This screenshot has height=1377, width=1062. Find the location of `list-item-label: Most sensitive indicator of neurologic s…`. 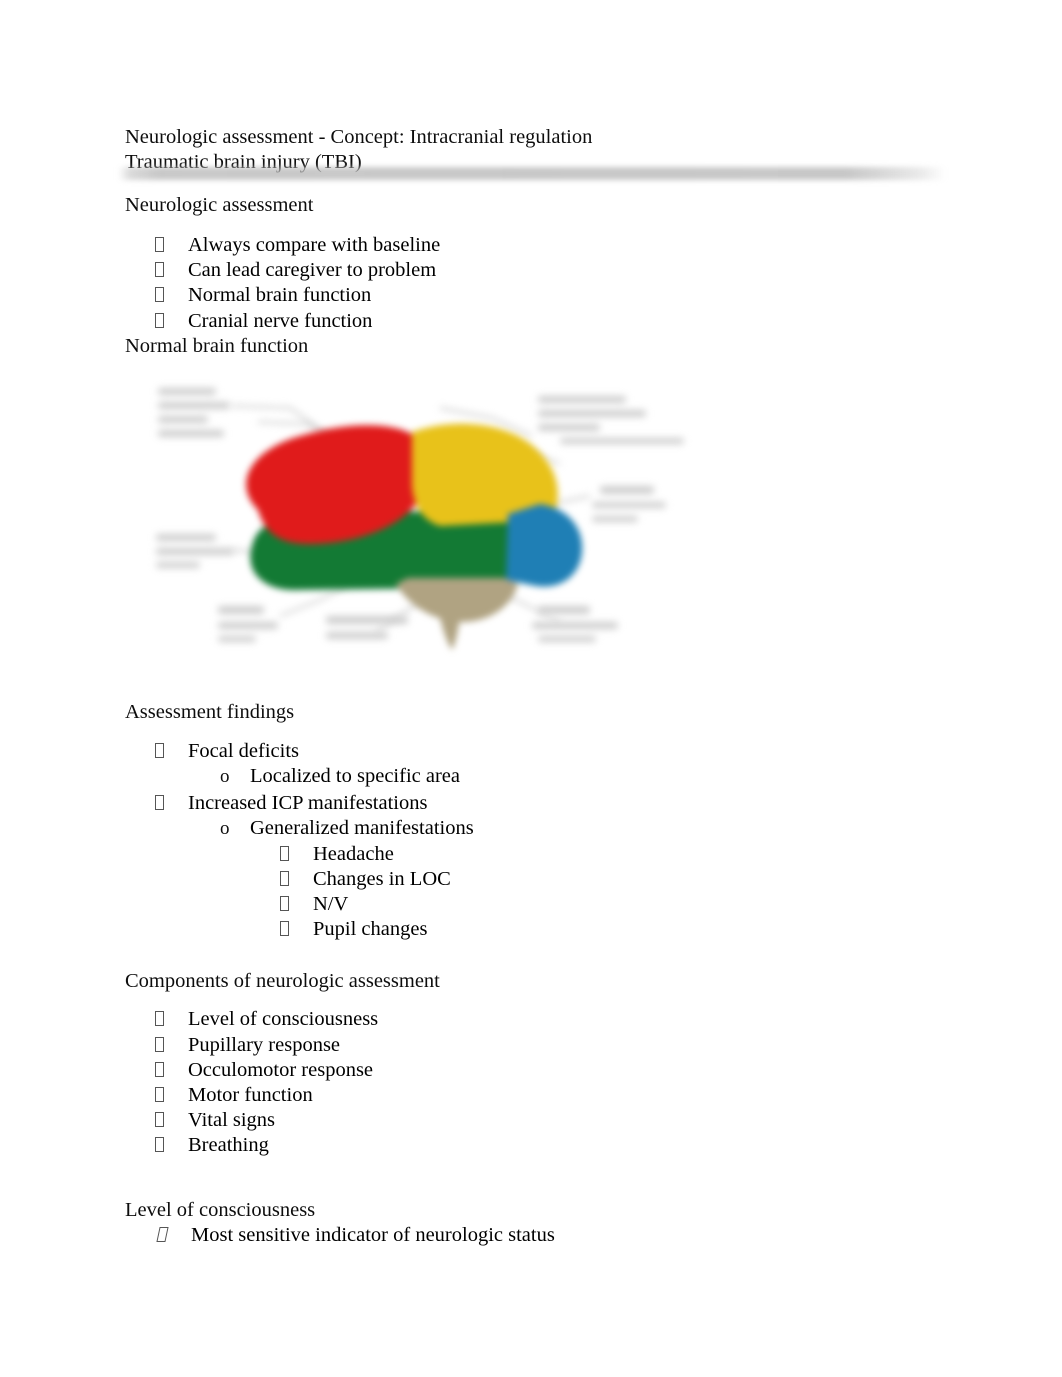

list-item-label: Most sensitive indicator of neurologic s… is located at coordinates (373, 1235).